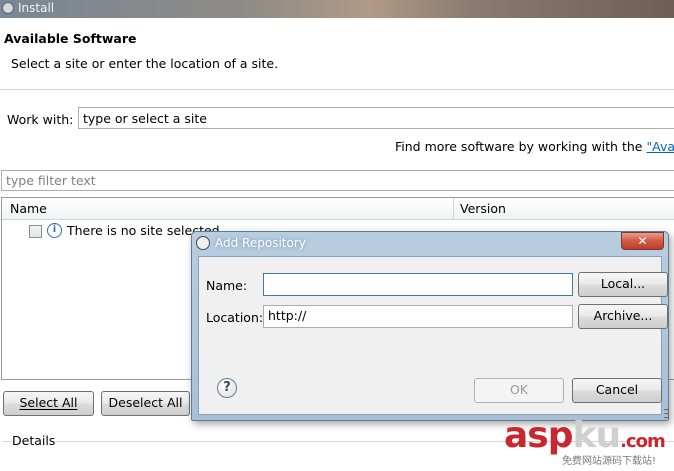 Image resolution: width=674 pixels, height=471 pixels. I want to click on dialog-title-bar: Add Repository ✕, so click(430, 243).